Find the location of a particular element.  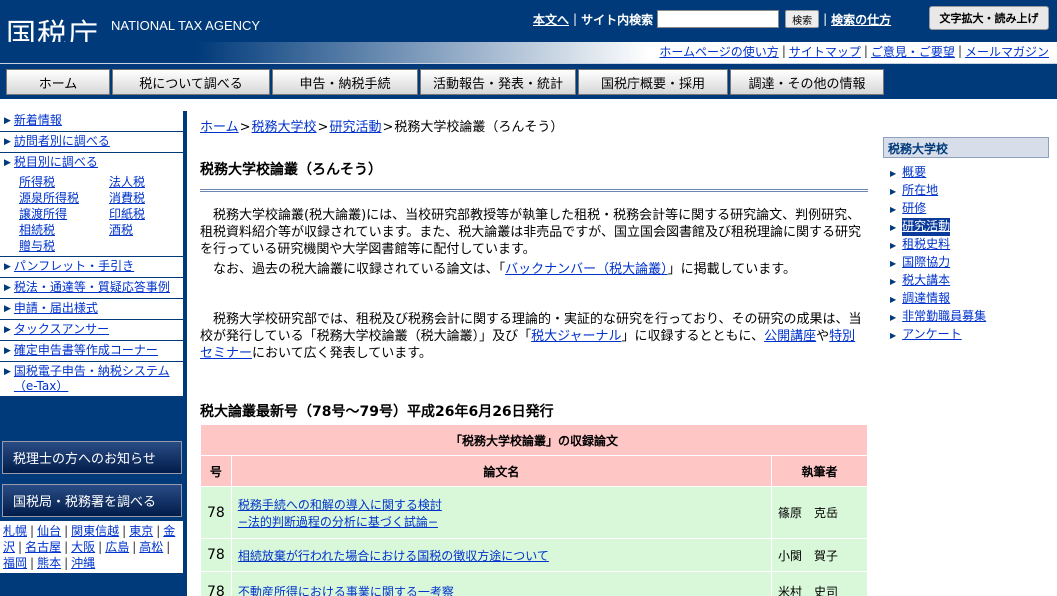

region-link: 高松 is located at coordinates (151, 547).